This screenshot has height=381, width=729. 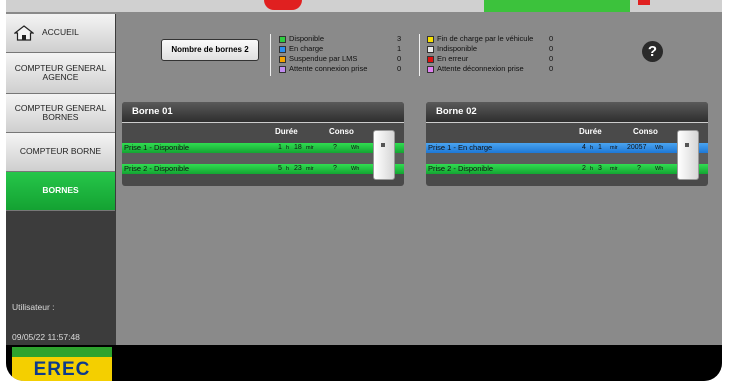 I want to click on duree-minutes: 23, so click(x=298, y=168).